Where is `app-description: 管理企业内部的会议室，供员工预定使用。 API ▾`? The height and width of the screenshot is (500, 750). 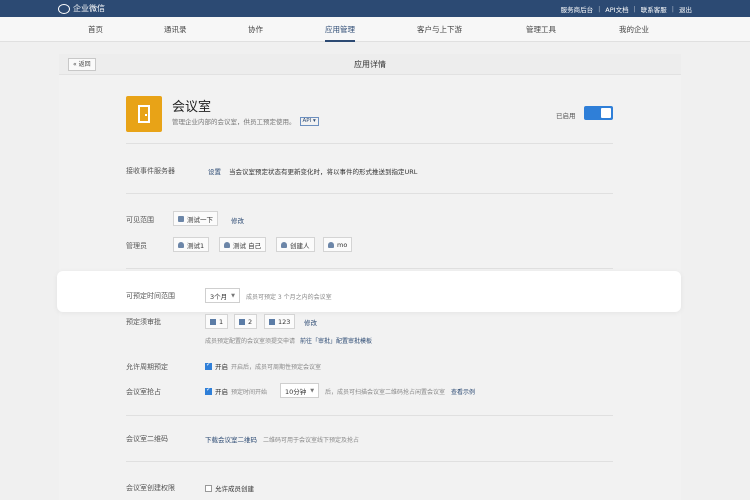 app-description: 管理企业内部的会议室，供员工预定使用。 API ▾ is located at coordinates (245, 121).